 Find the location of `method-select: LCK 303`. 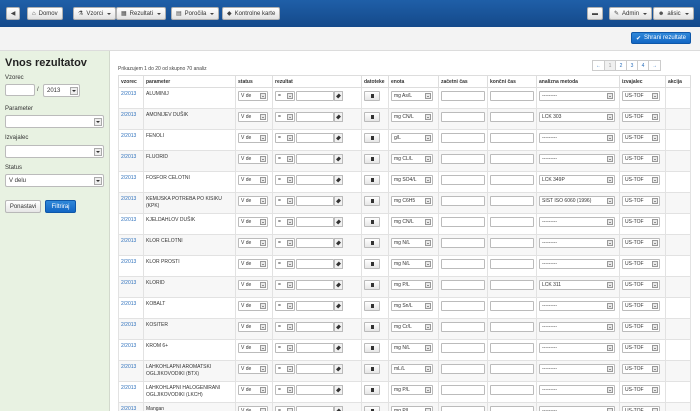

method-select: LCK 303 is located at coordinates (577, 117).